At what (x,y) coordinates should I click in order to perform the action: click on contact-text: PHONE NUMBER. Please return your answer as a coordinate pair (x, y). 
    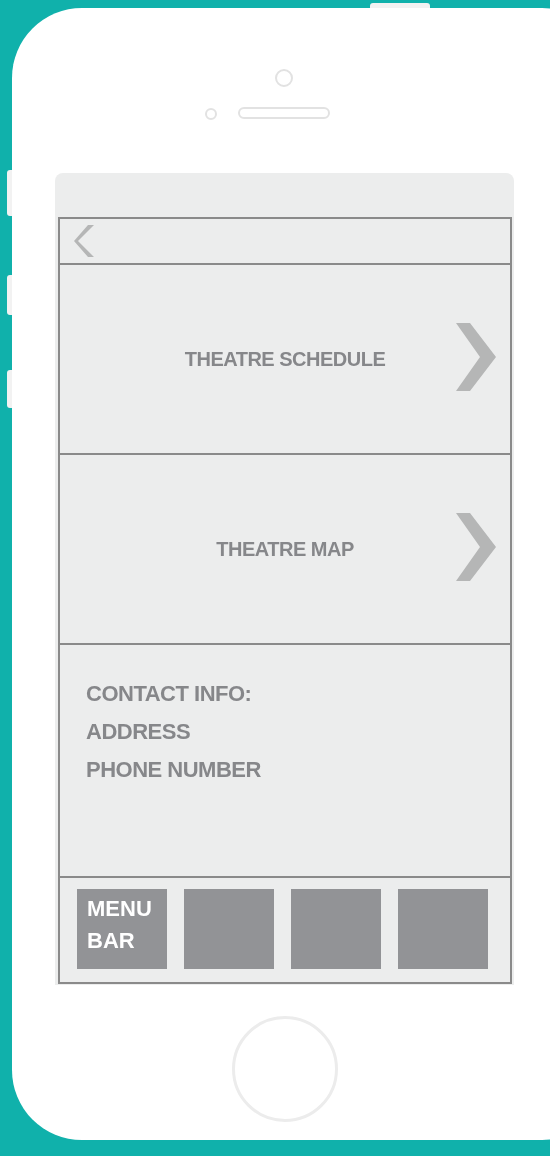
    Looking at the image, I should click on (173, 770).